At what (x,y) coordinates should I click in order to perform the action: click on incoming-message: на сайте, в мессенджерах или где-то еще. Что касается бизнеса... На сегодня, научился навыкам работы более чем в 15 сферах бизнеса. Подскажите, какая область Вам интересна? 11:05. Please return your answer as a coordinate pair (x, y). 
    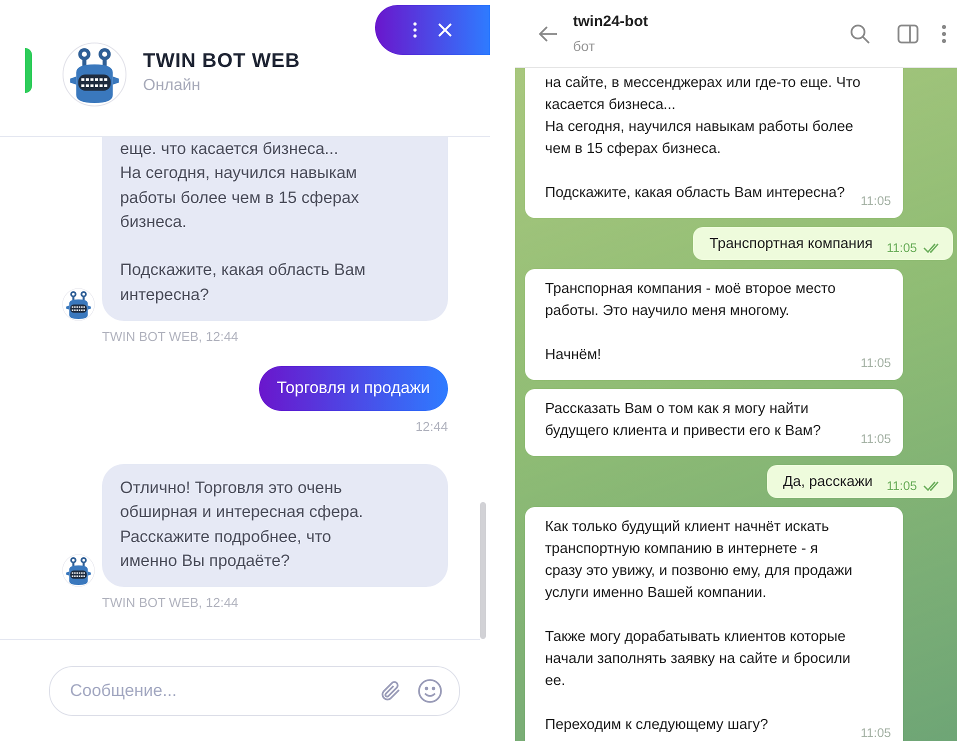
    Looking at the image, I should click on (714, 143).